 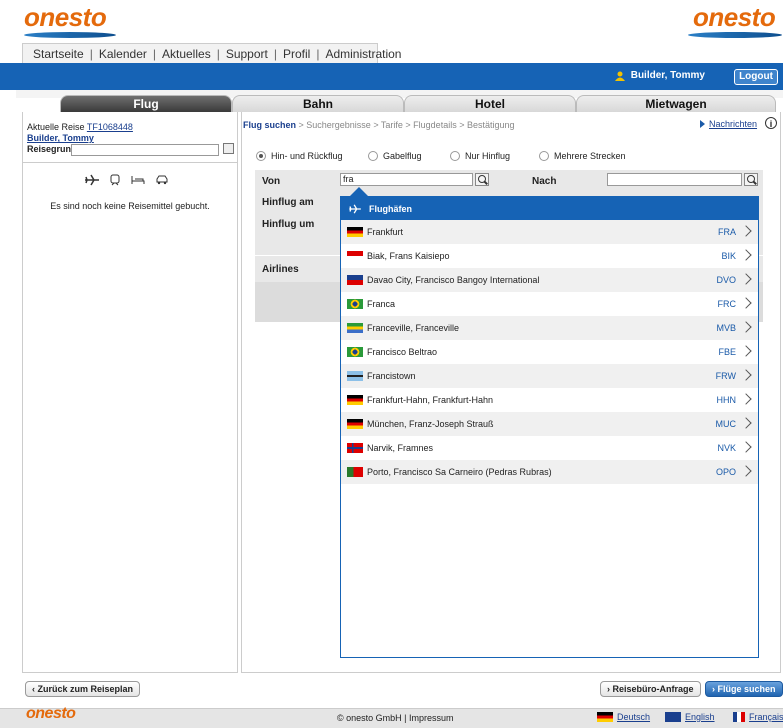 What do you see at coordinates (92, 180) in the screenshot?
I see `plane-icon` at bounding box center [92, 180].